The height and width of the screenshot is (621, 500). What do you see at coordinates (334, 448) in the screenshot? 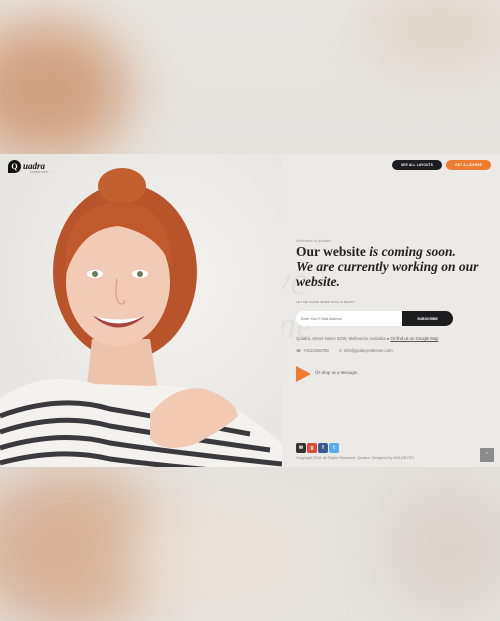
I see `twitter-icon: t` at bounding box center [334, 448].